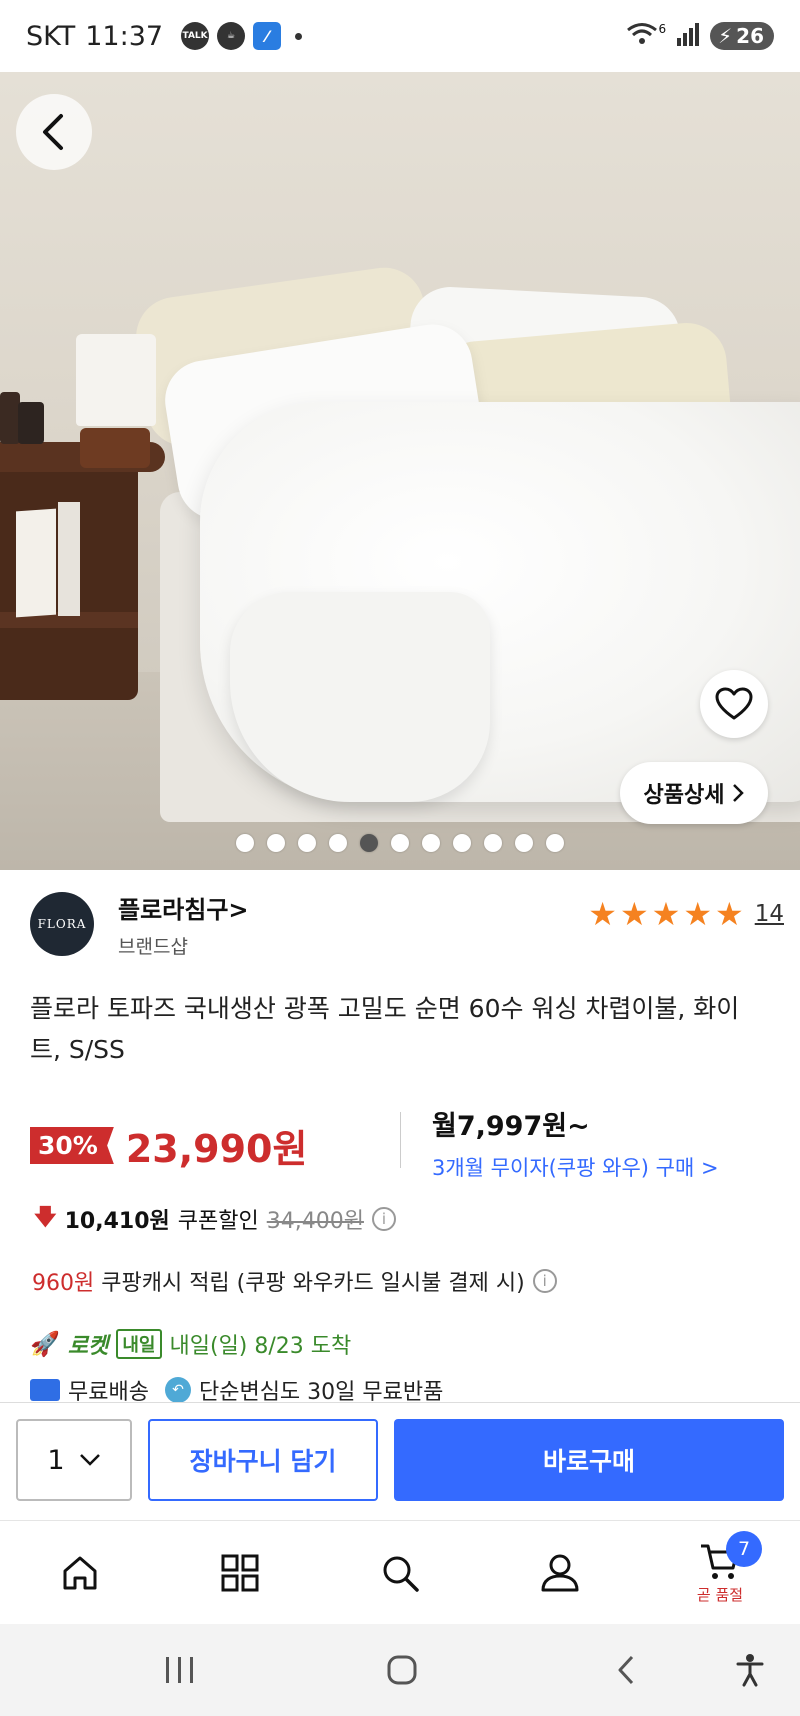  What do you see at coordinates (769, 914) in the screenshot?
I see `review-count-link: 14` at bounding box center [769, 914].